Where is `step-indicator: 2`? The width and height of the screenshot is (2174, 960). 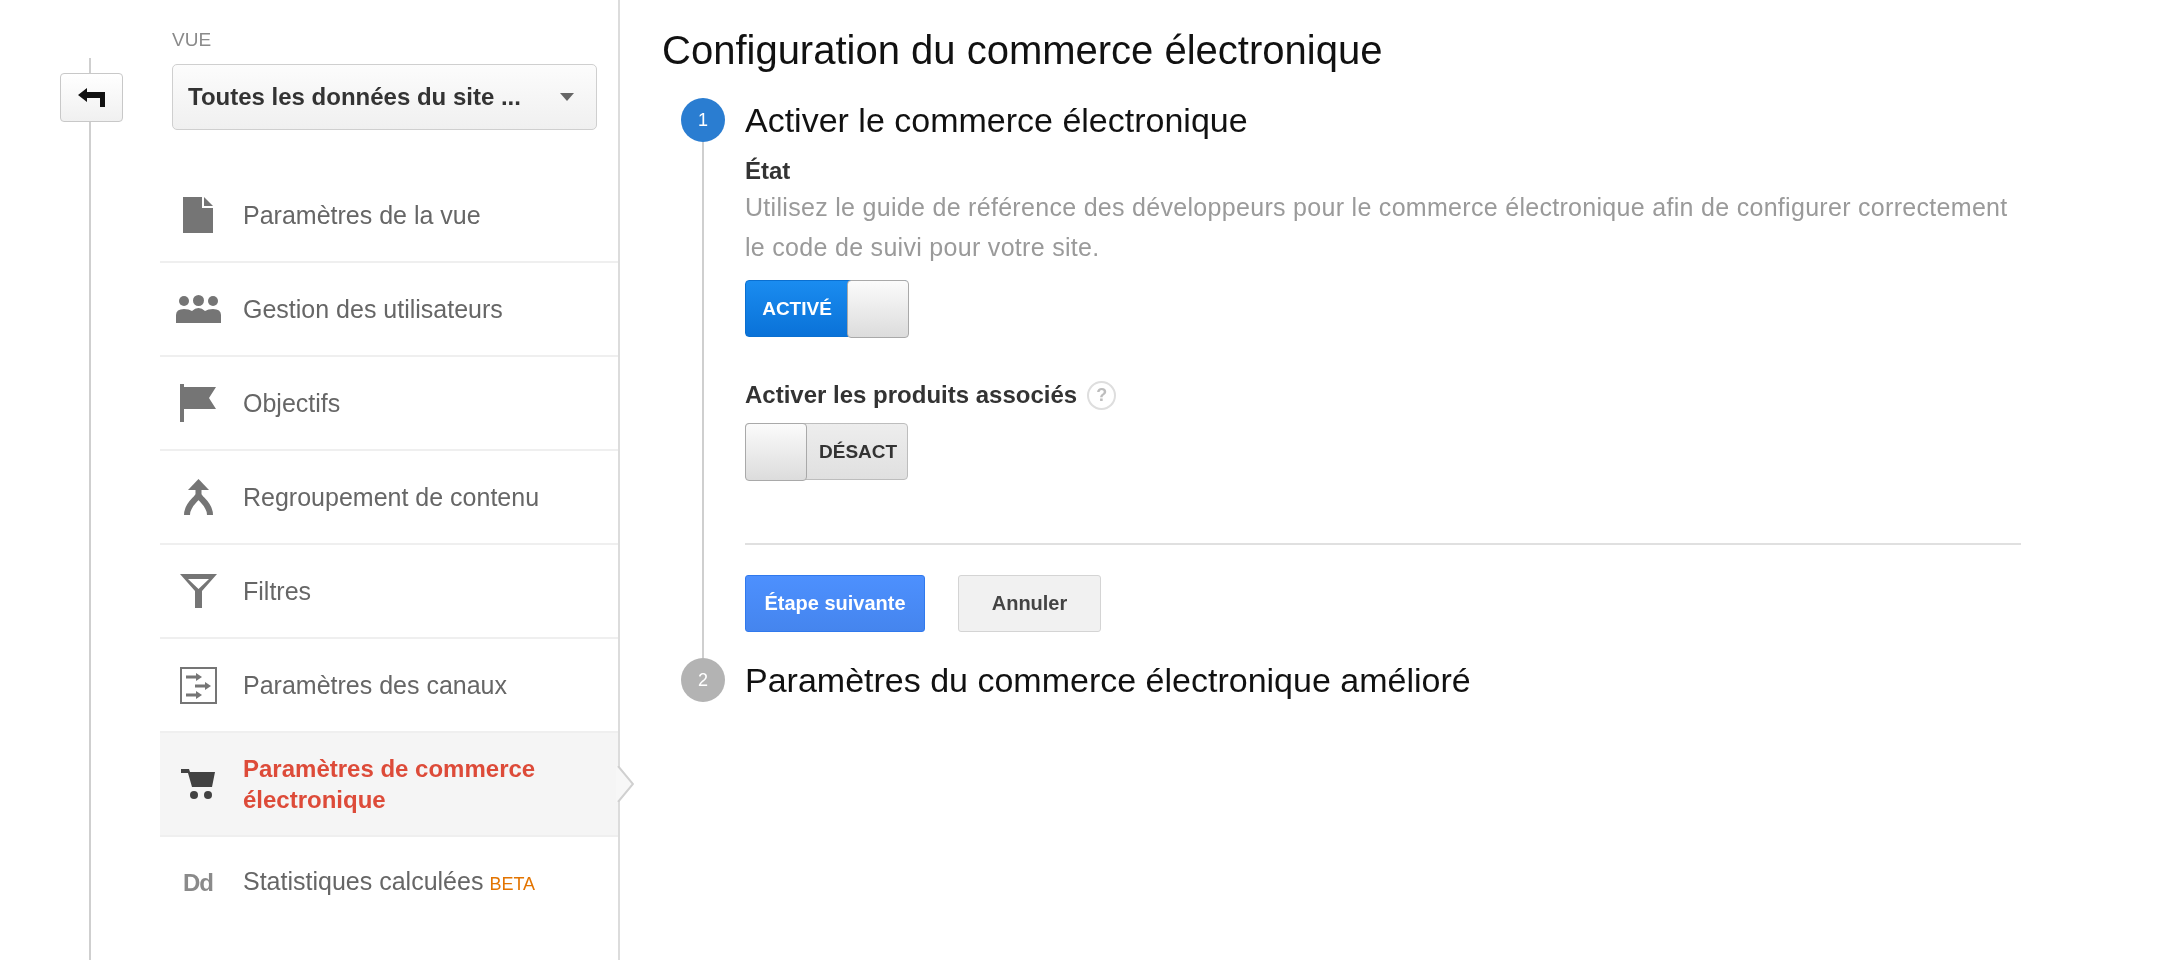
step-indicator: 2 is located at coordinates (703, 680).